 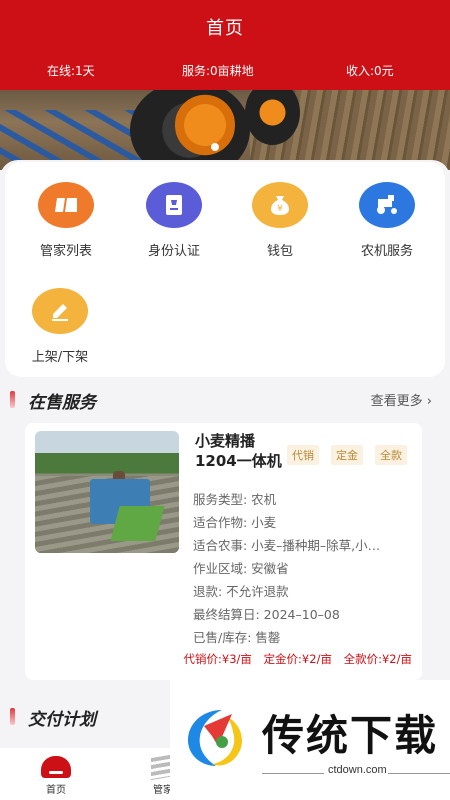 I want to click on chevron-right-icon: ›, so click(x=429, y=401).